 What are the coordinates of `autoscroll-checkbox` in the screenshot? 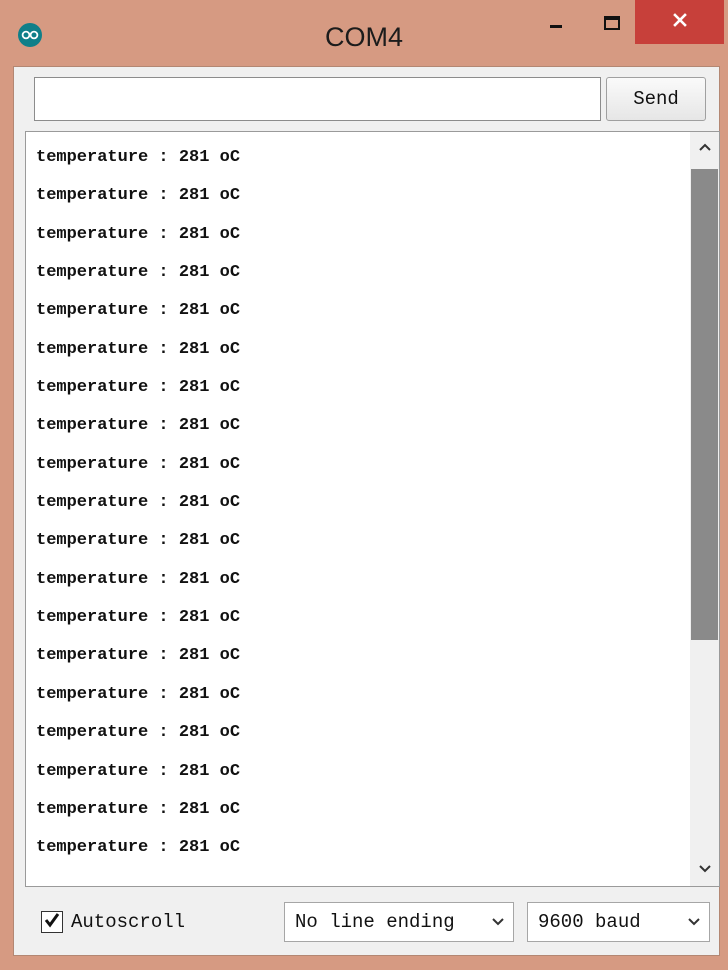 It's located at (52, 922).